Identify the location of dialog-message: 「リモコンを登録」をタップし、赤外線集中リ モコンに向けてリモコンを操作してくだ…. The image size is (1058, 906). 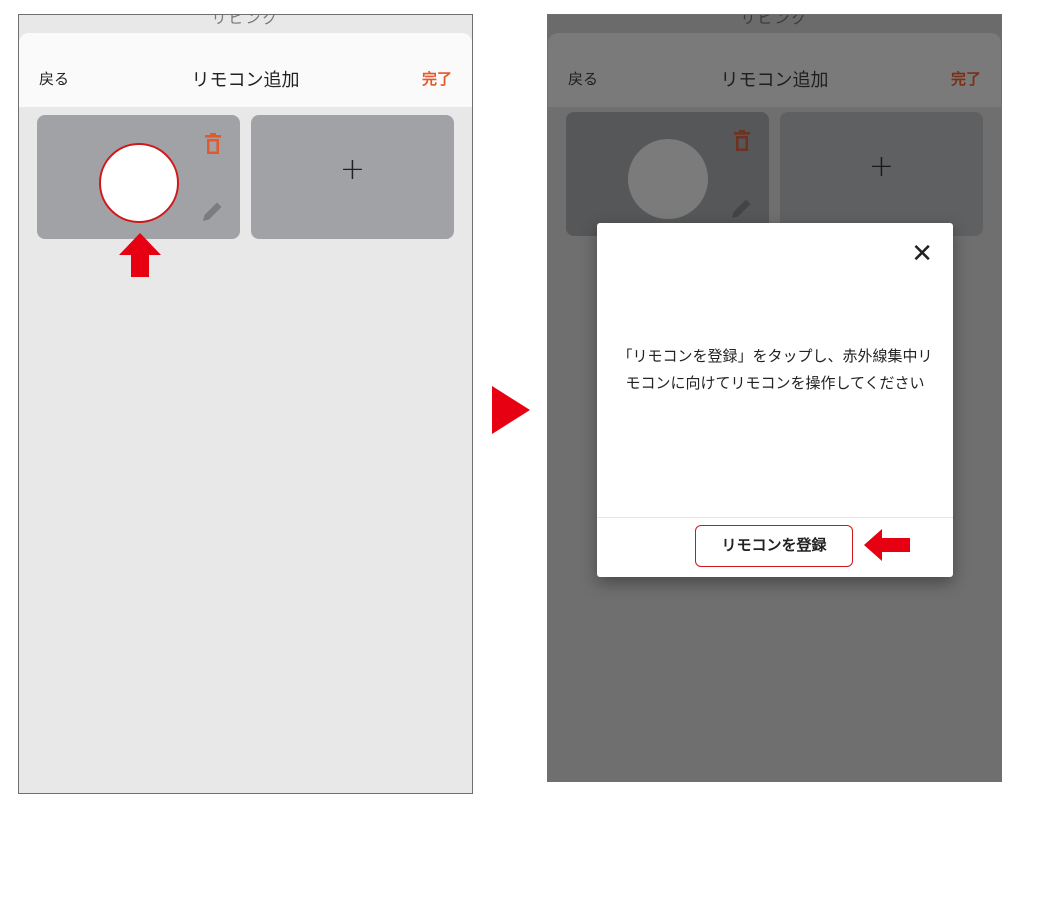
(775, 370).